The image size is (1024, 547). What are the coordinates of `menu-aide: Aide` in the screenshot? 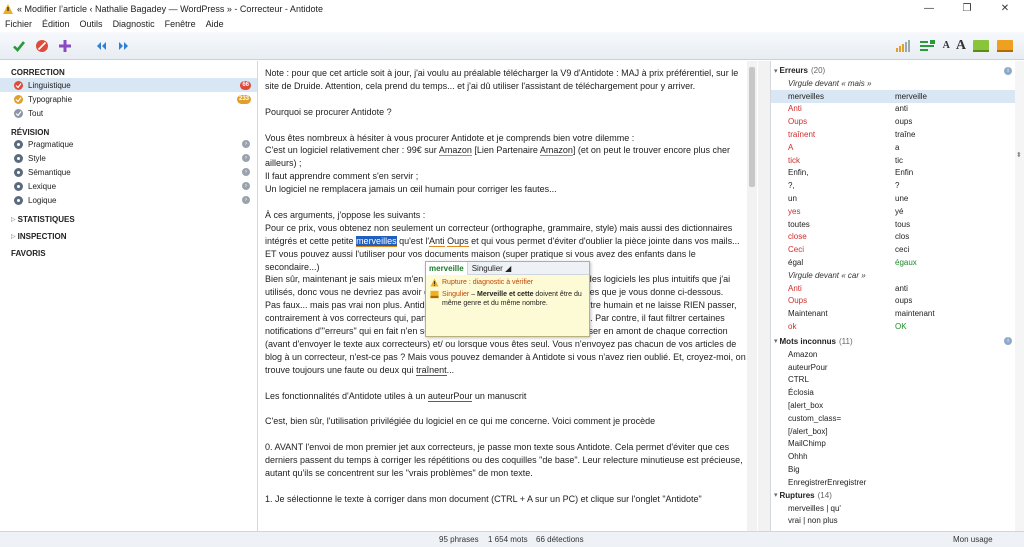 It's located at (215, 24).